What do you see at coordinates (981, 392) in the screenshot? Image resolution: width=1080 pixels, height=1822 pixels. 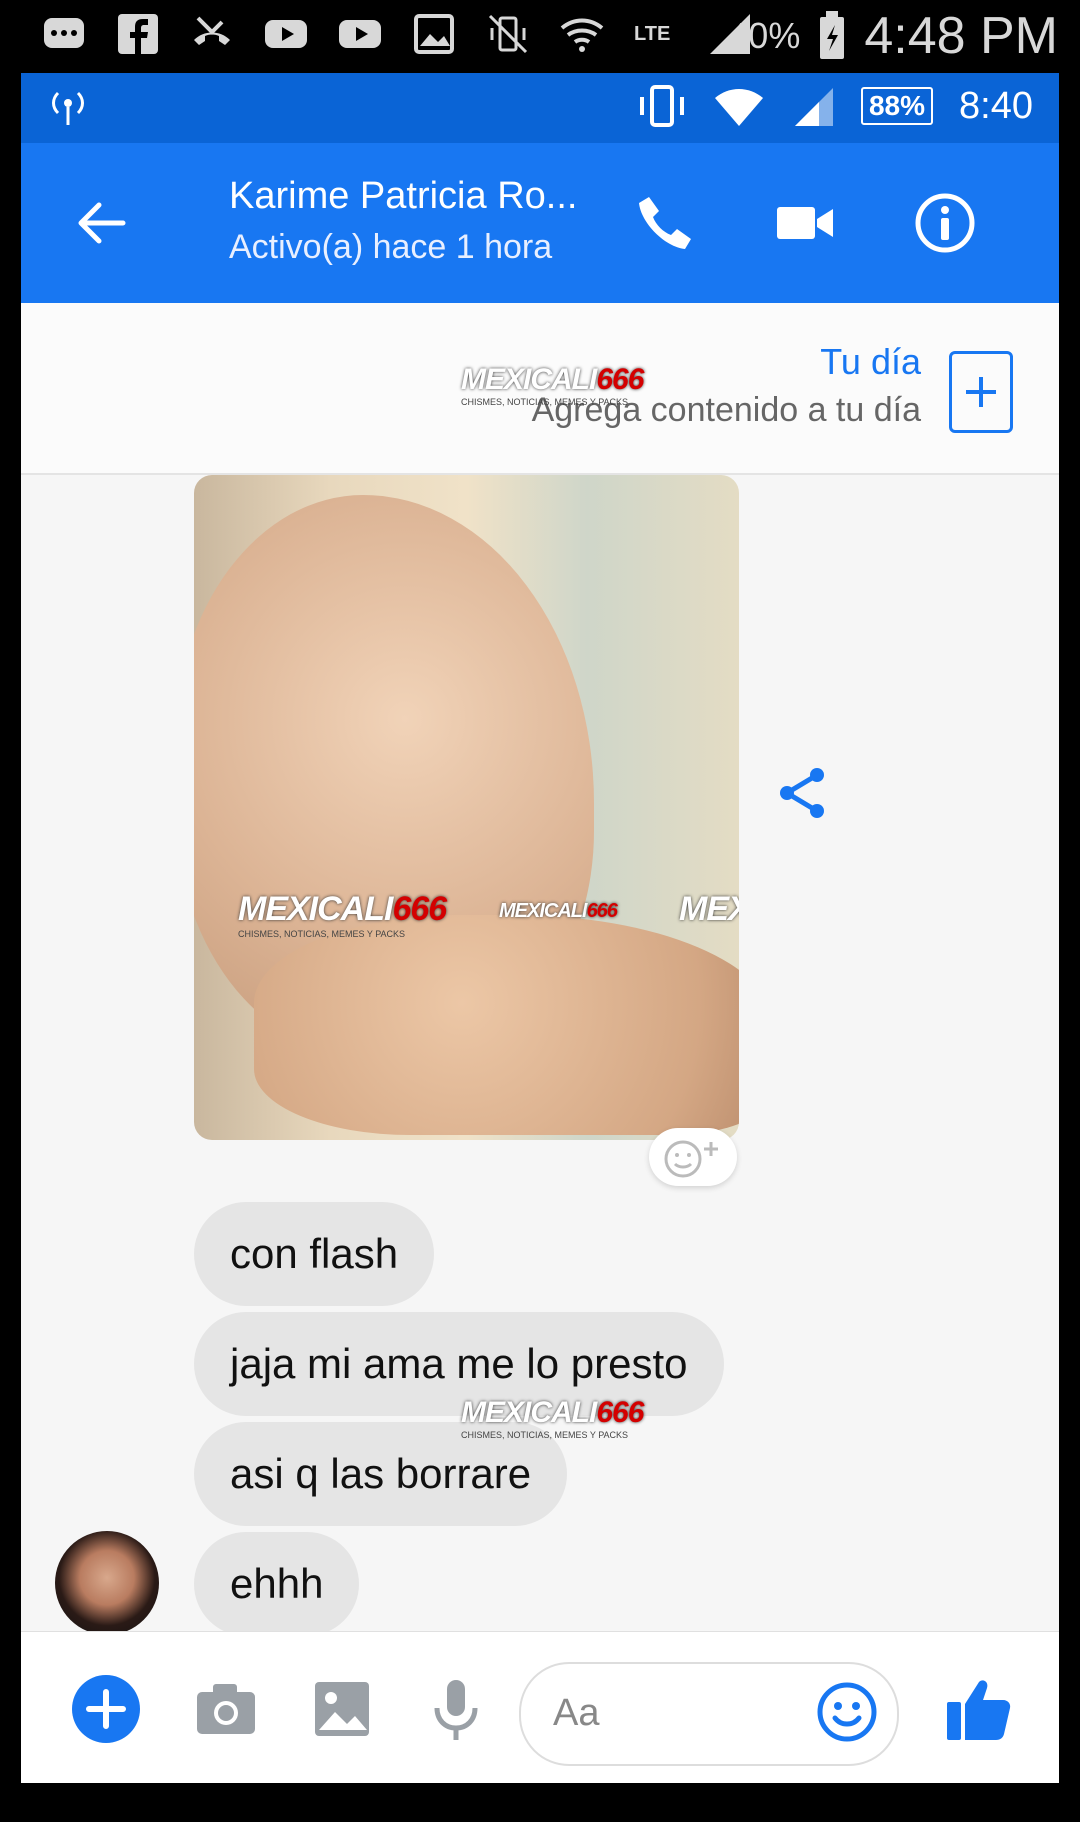 I see `add-to-day-icon` at bounding box center [981, 392].